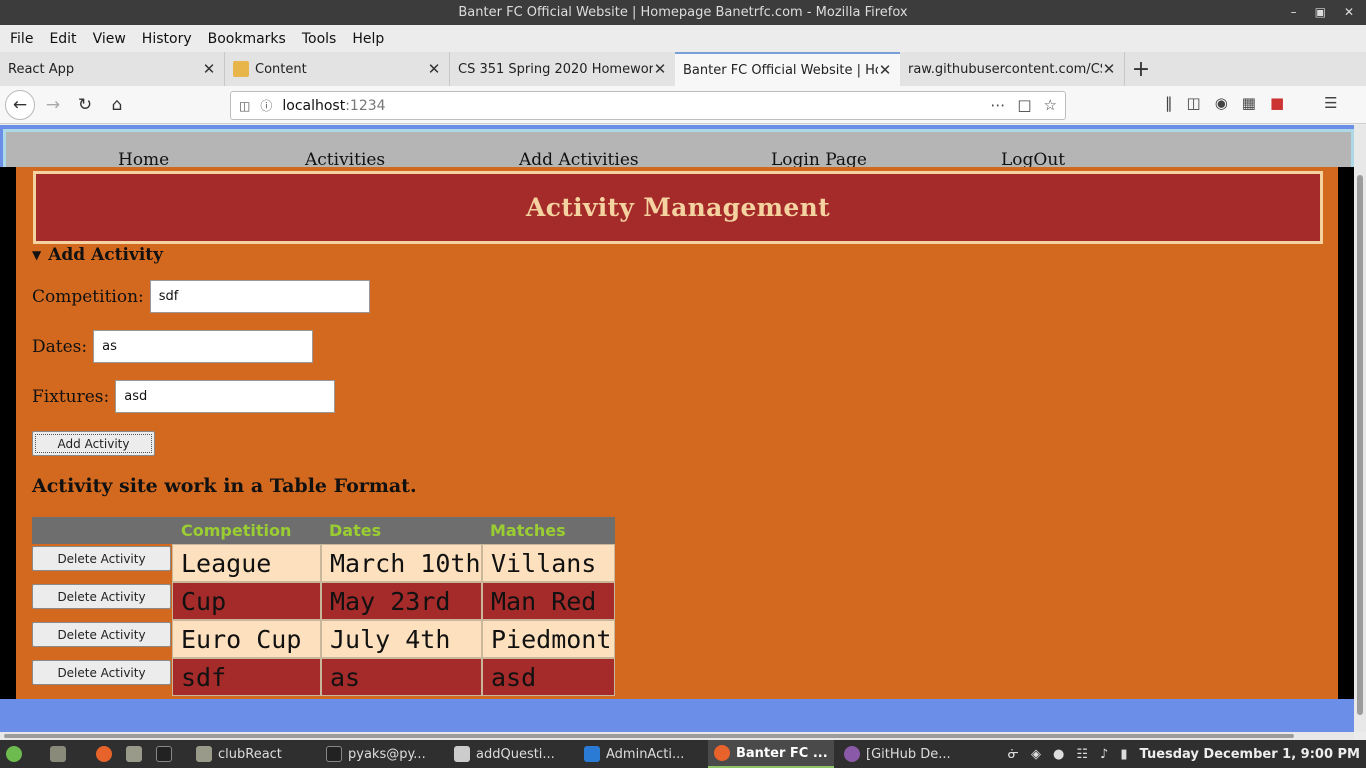 This screenshot has width=1366, height=768. What do you see at coordinates (1320, 12) in the screenshot?
I see `maximize-icon: ▣` at bounding box center [1320, 12].